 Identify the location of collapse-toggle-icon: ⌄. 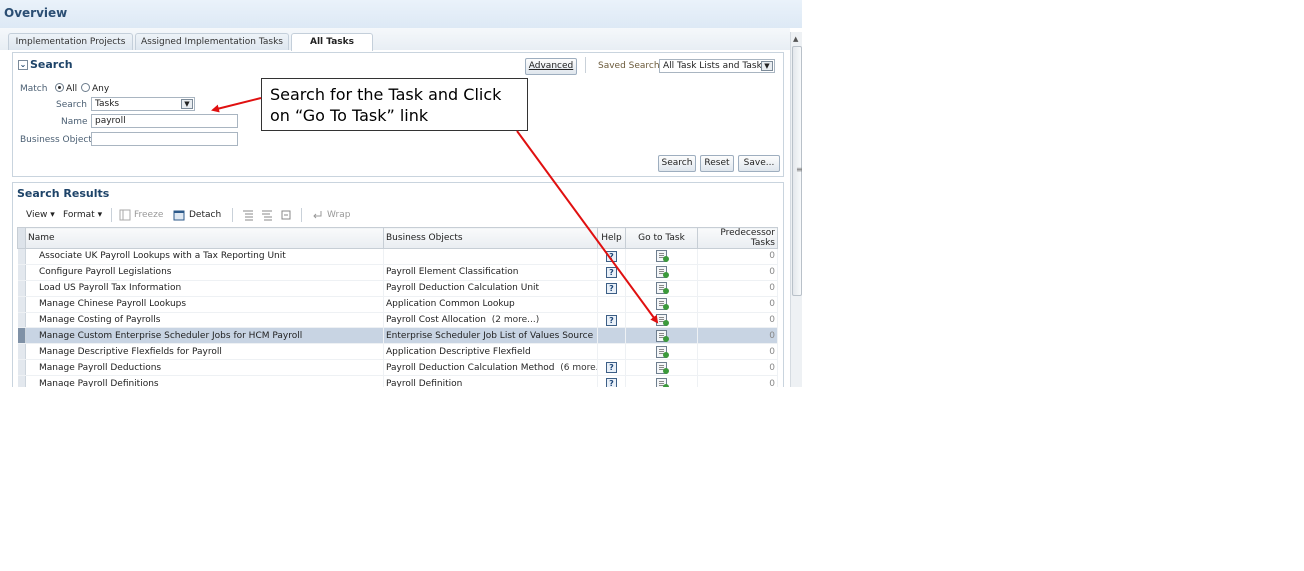
(23, 65).